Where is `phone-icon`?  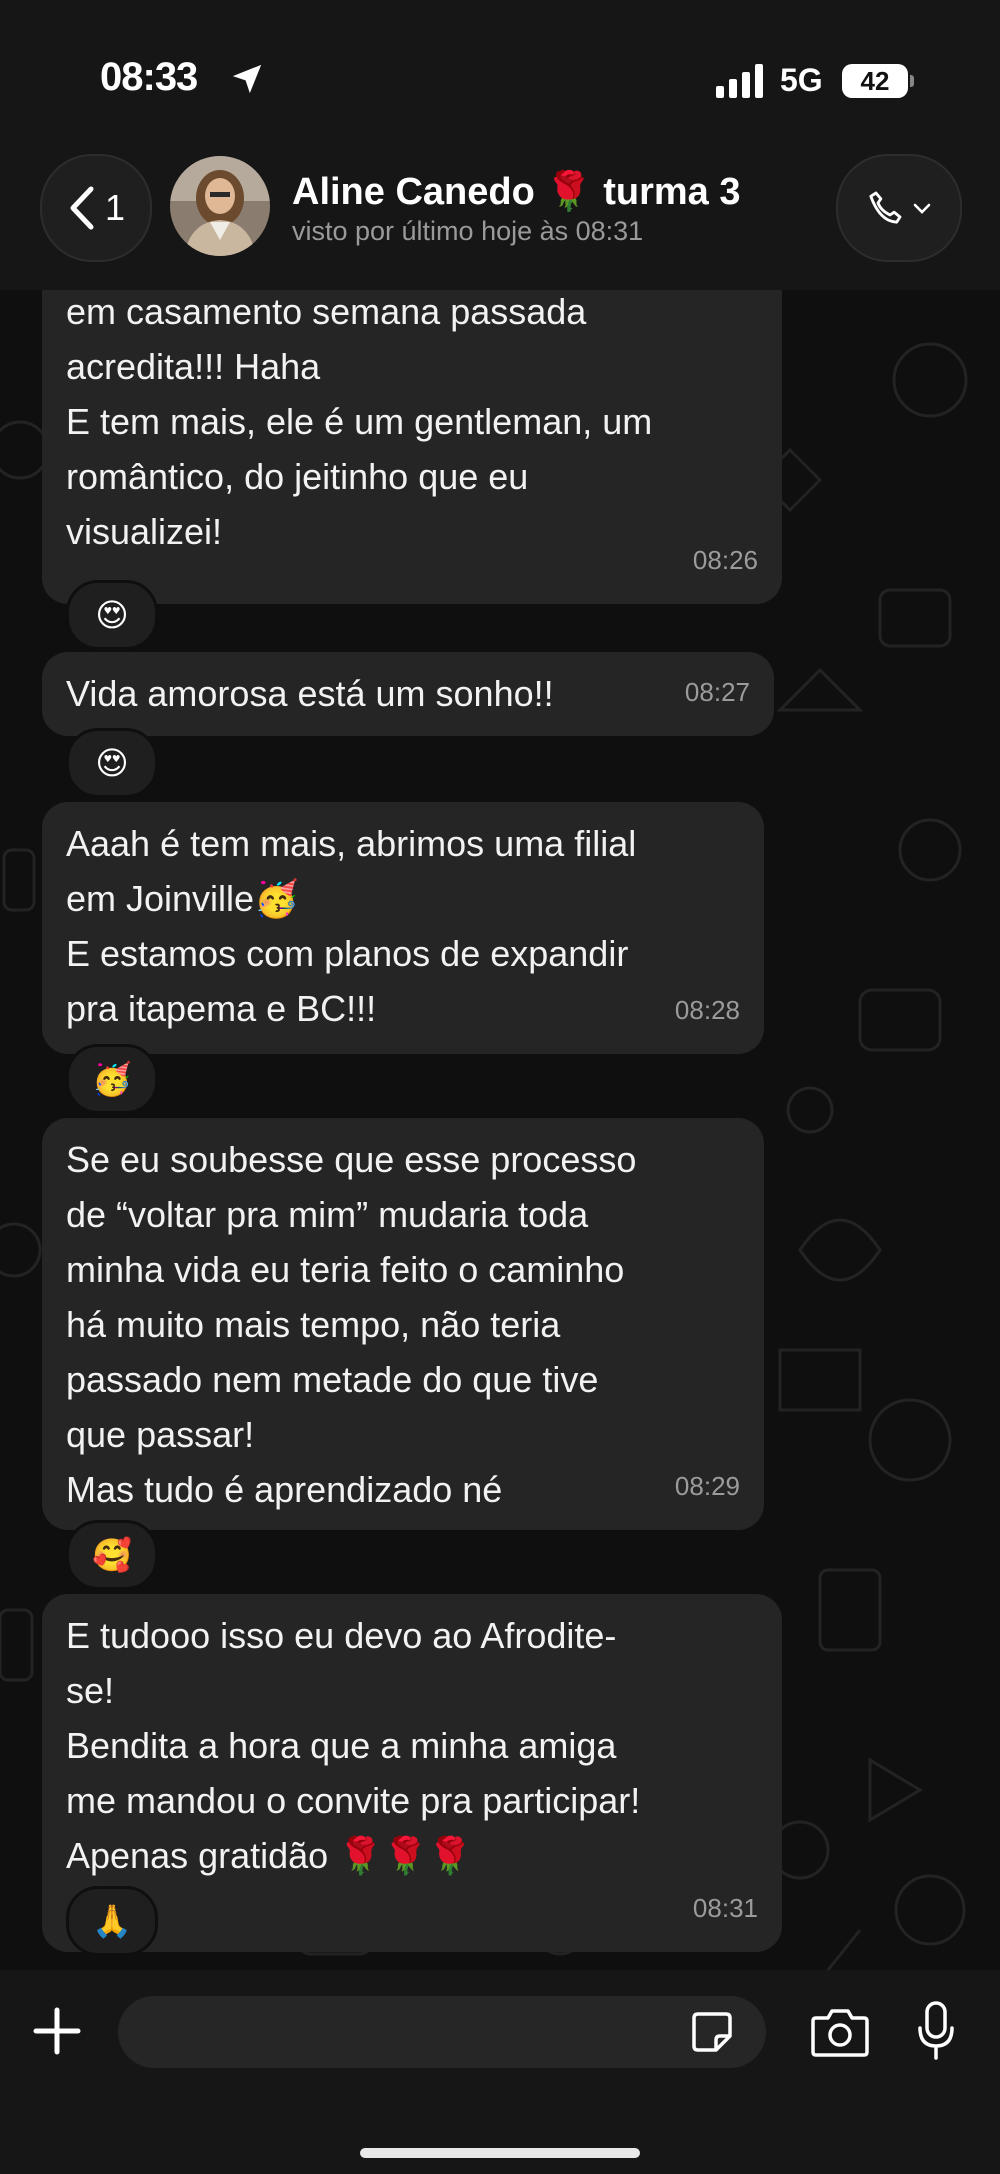
phone-icon is located at coordinates (885, 207).